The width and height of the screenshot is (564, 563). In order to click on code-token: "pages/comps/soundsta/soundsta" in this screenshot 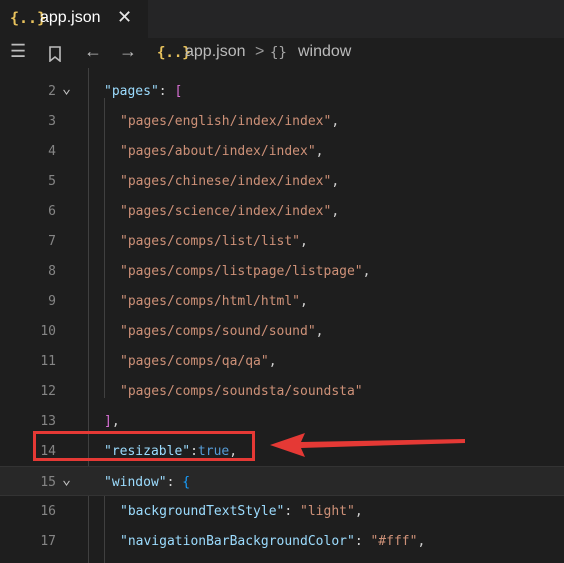, I will do `click(241, 391)`.